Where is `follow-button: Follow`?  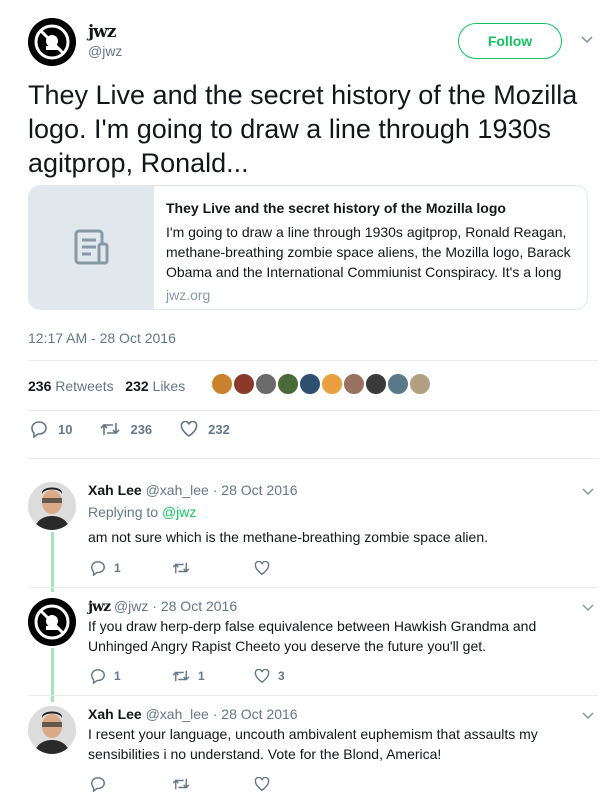 follow-button: Follow is located at coordinates (510, 41).